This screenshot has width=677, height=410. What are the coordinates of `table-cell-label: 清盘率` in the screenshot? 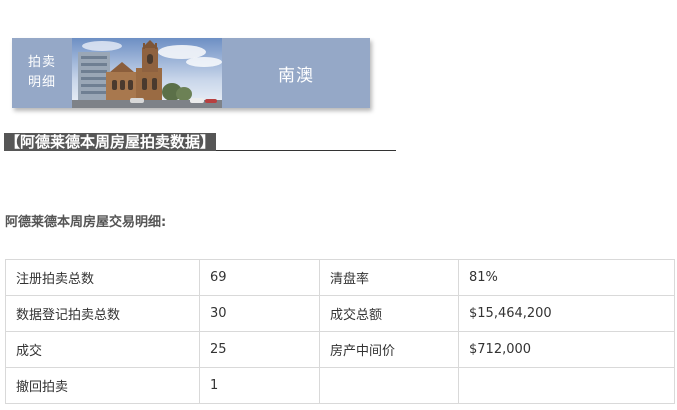 It's located at (389, 277).